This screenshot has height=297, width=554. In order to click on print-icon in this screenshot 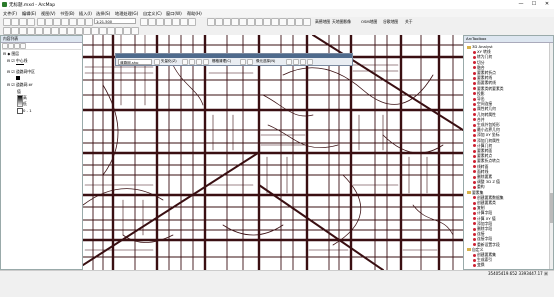, I will do `click(31, 22)`.